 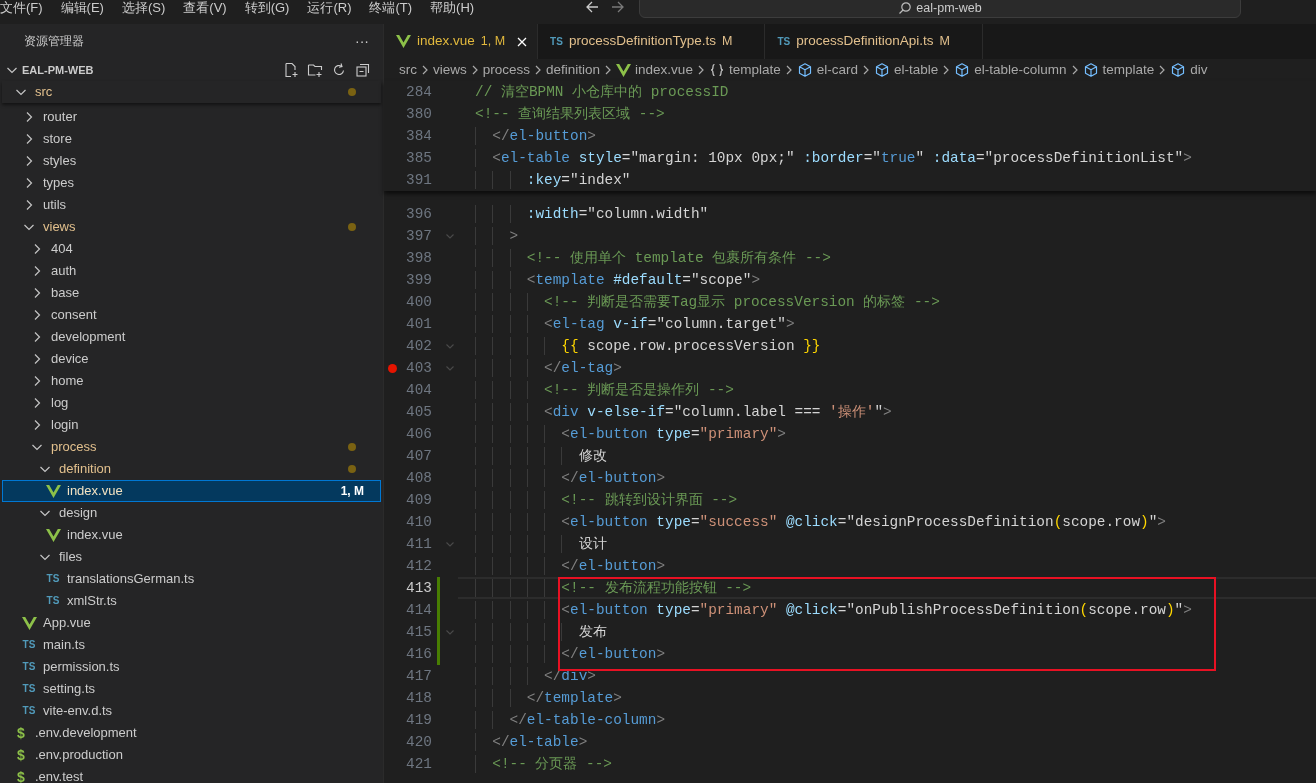 What do you see at coordinates (418, 720) in the screenshot?
I see `line-number: 419` at bounding box center [418, 720].